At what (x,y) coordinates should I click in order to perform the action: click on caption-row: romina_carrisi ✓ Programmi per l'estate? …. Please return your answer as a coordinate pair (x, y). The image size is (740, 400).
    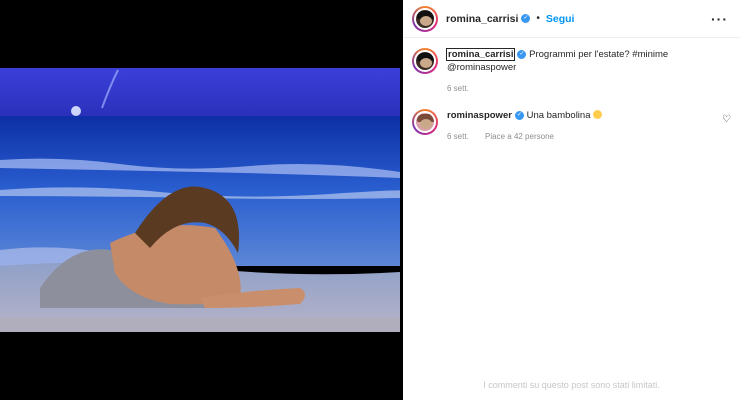
    Looking at the image, I should click on (571, 71).